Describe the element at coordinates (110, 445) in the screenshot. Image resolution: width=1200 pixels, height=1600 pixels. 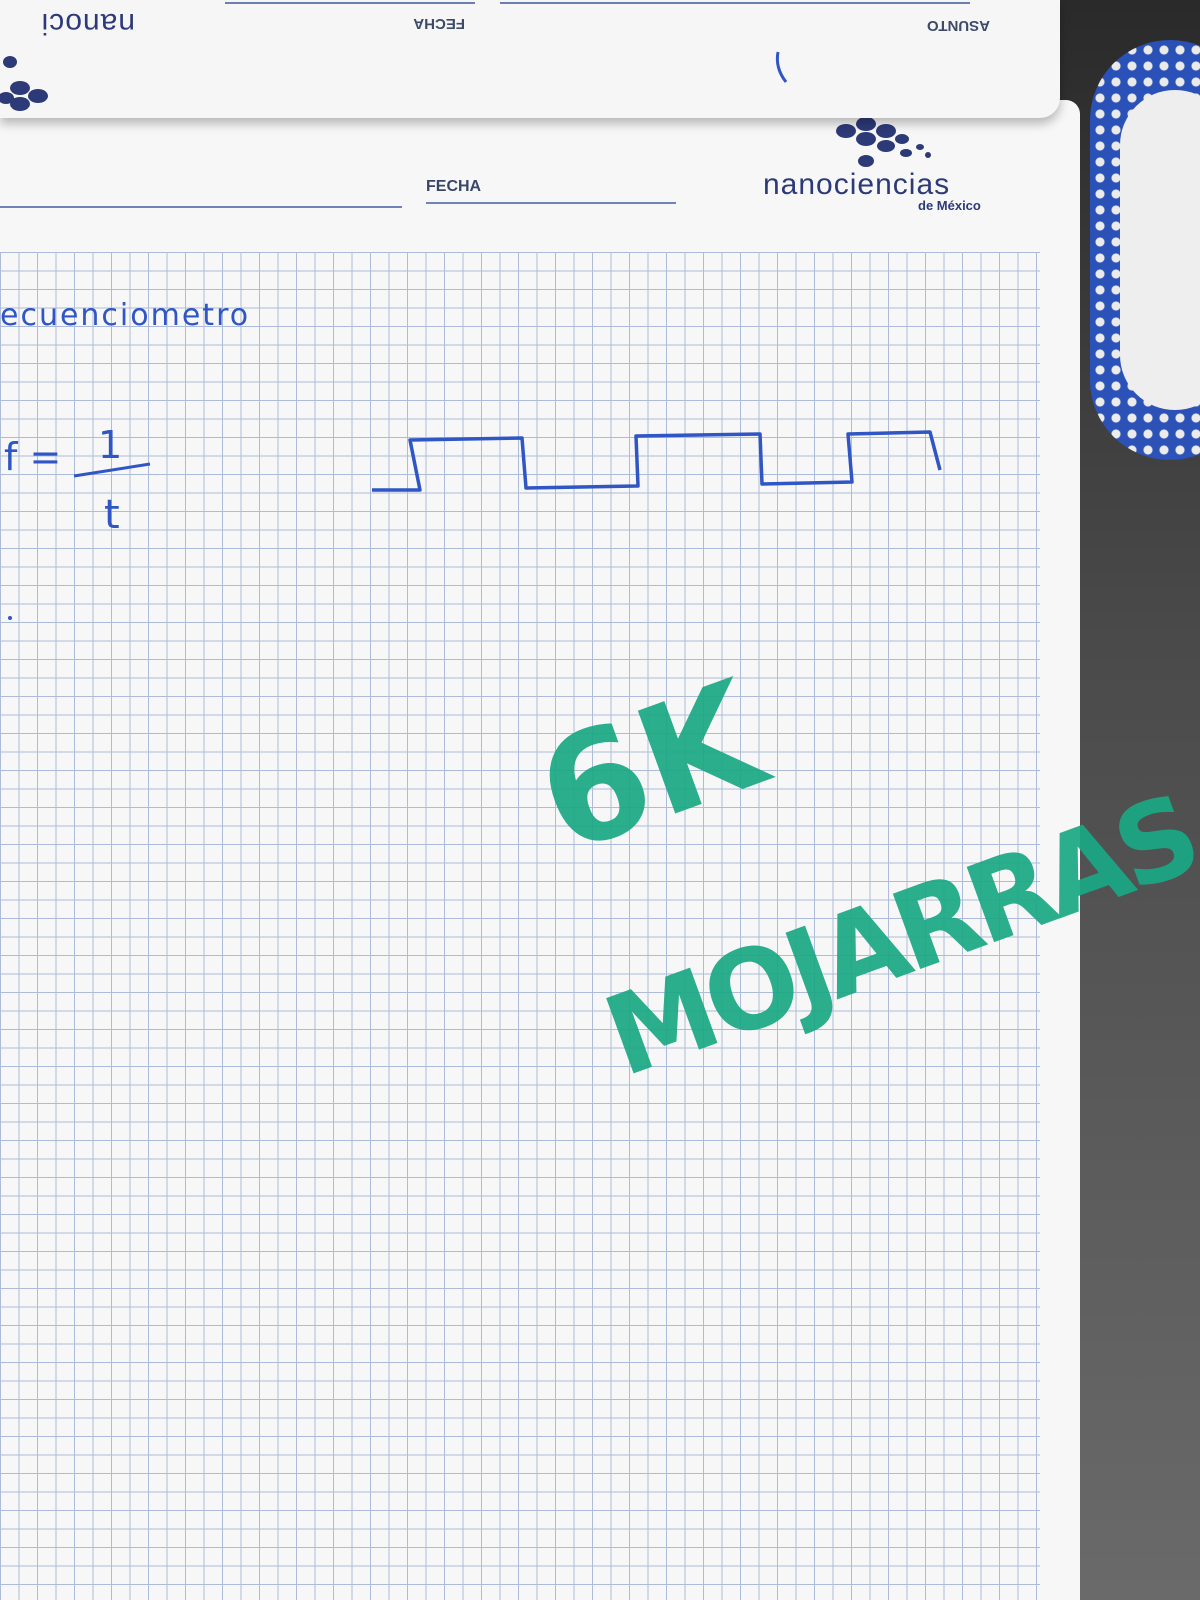
I see `formula-numerator: 1` at that location.